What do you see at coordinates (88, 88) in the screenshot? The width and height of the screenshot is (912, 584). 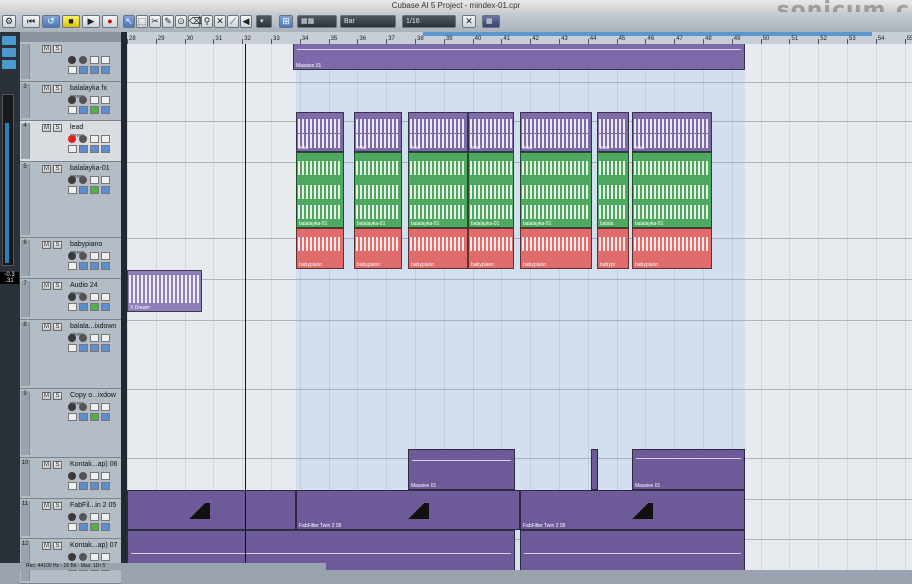 I see `track-name: balalayka fx` at bounding box center [88, 88].